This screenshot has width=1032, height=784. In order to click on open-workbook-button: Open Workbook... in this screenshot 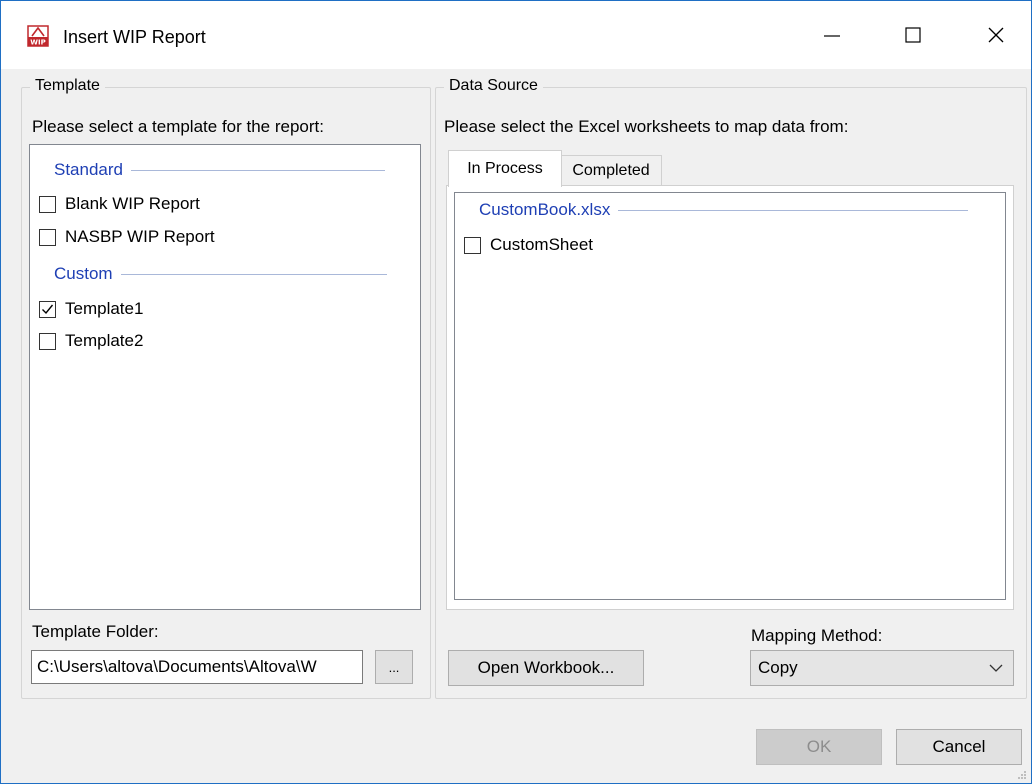, I will do `click(546, 668)`.